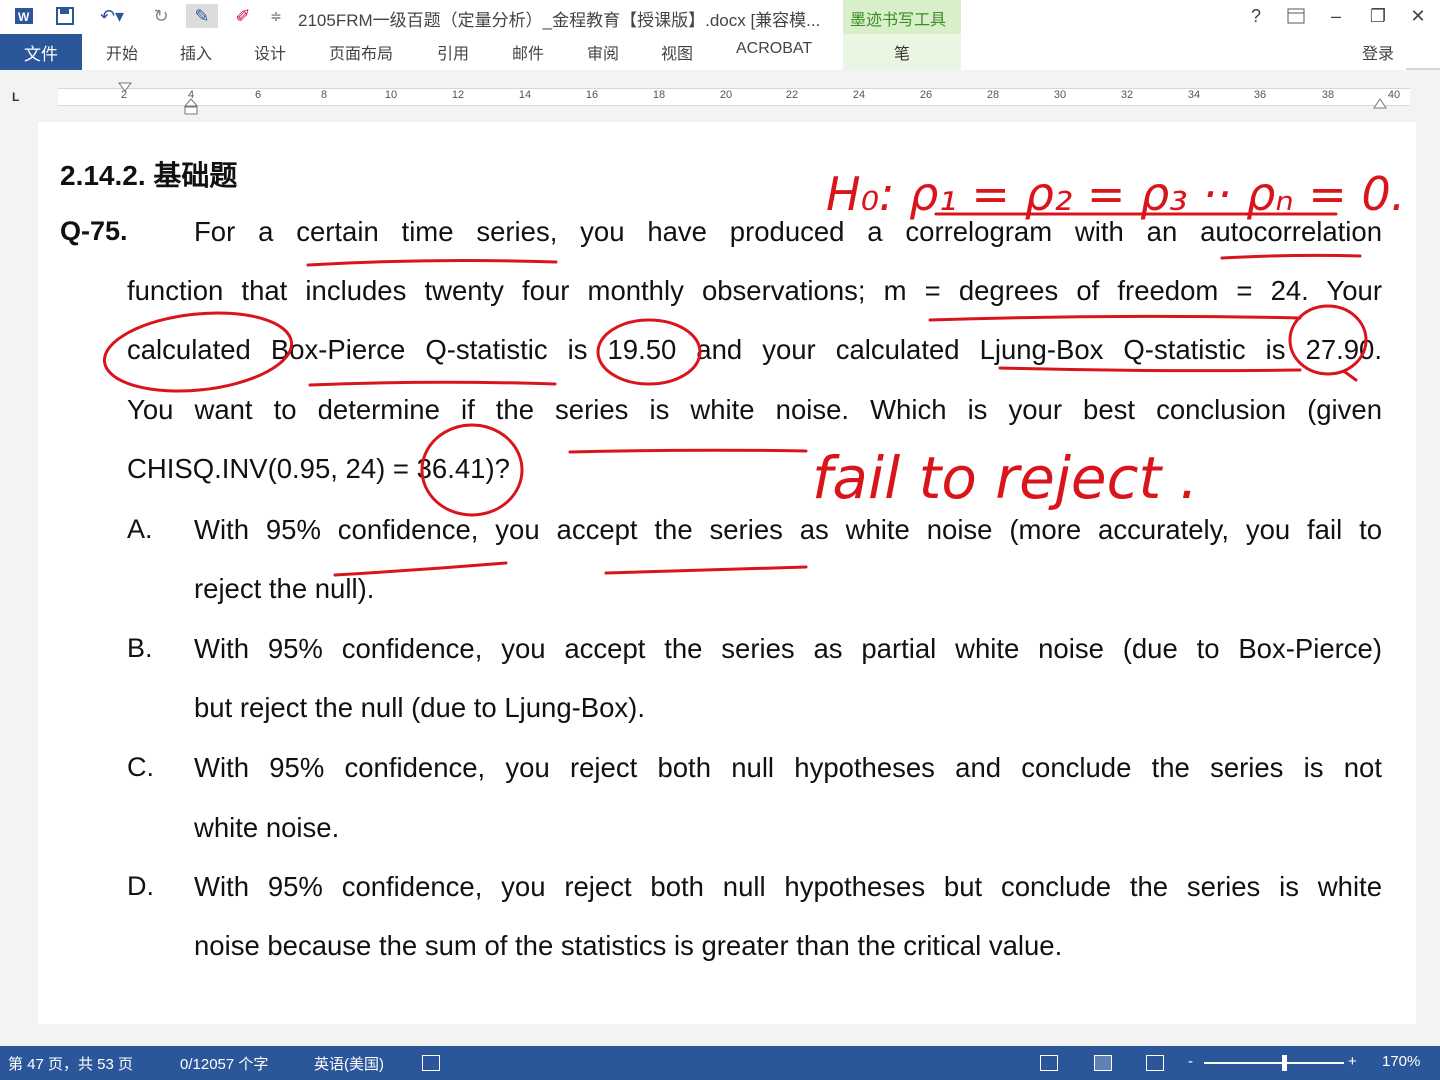 The height and width of the screenshot is (1080, 1440). What do you see at coordinates (1378, 52) in the screenshot?
I see `sign-in-link: 登录` at bounding box center [1378, 52].